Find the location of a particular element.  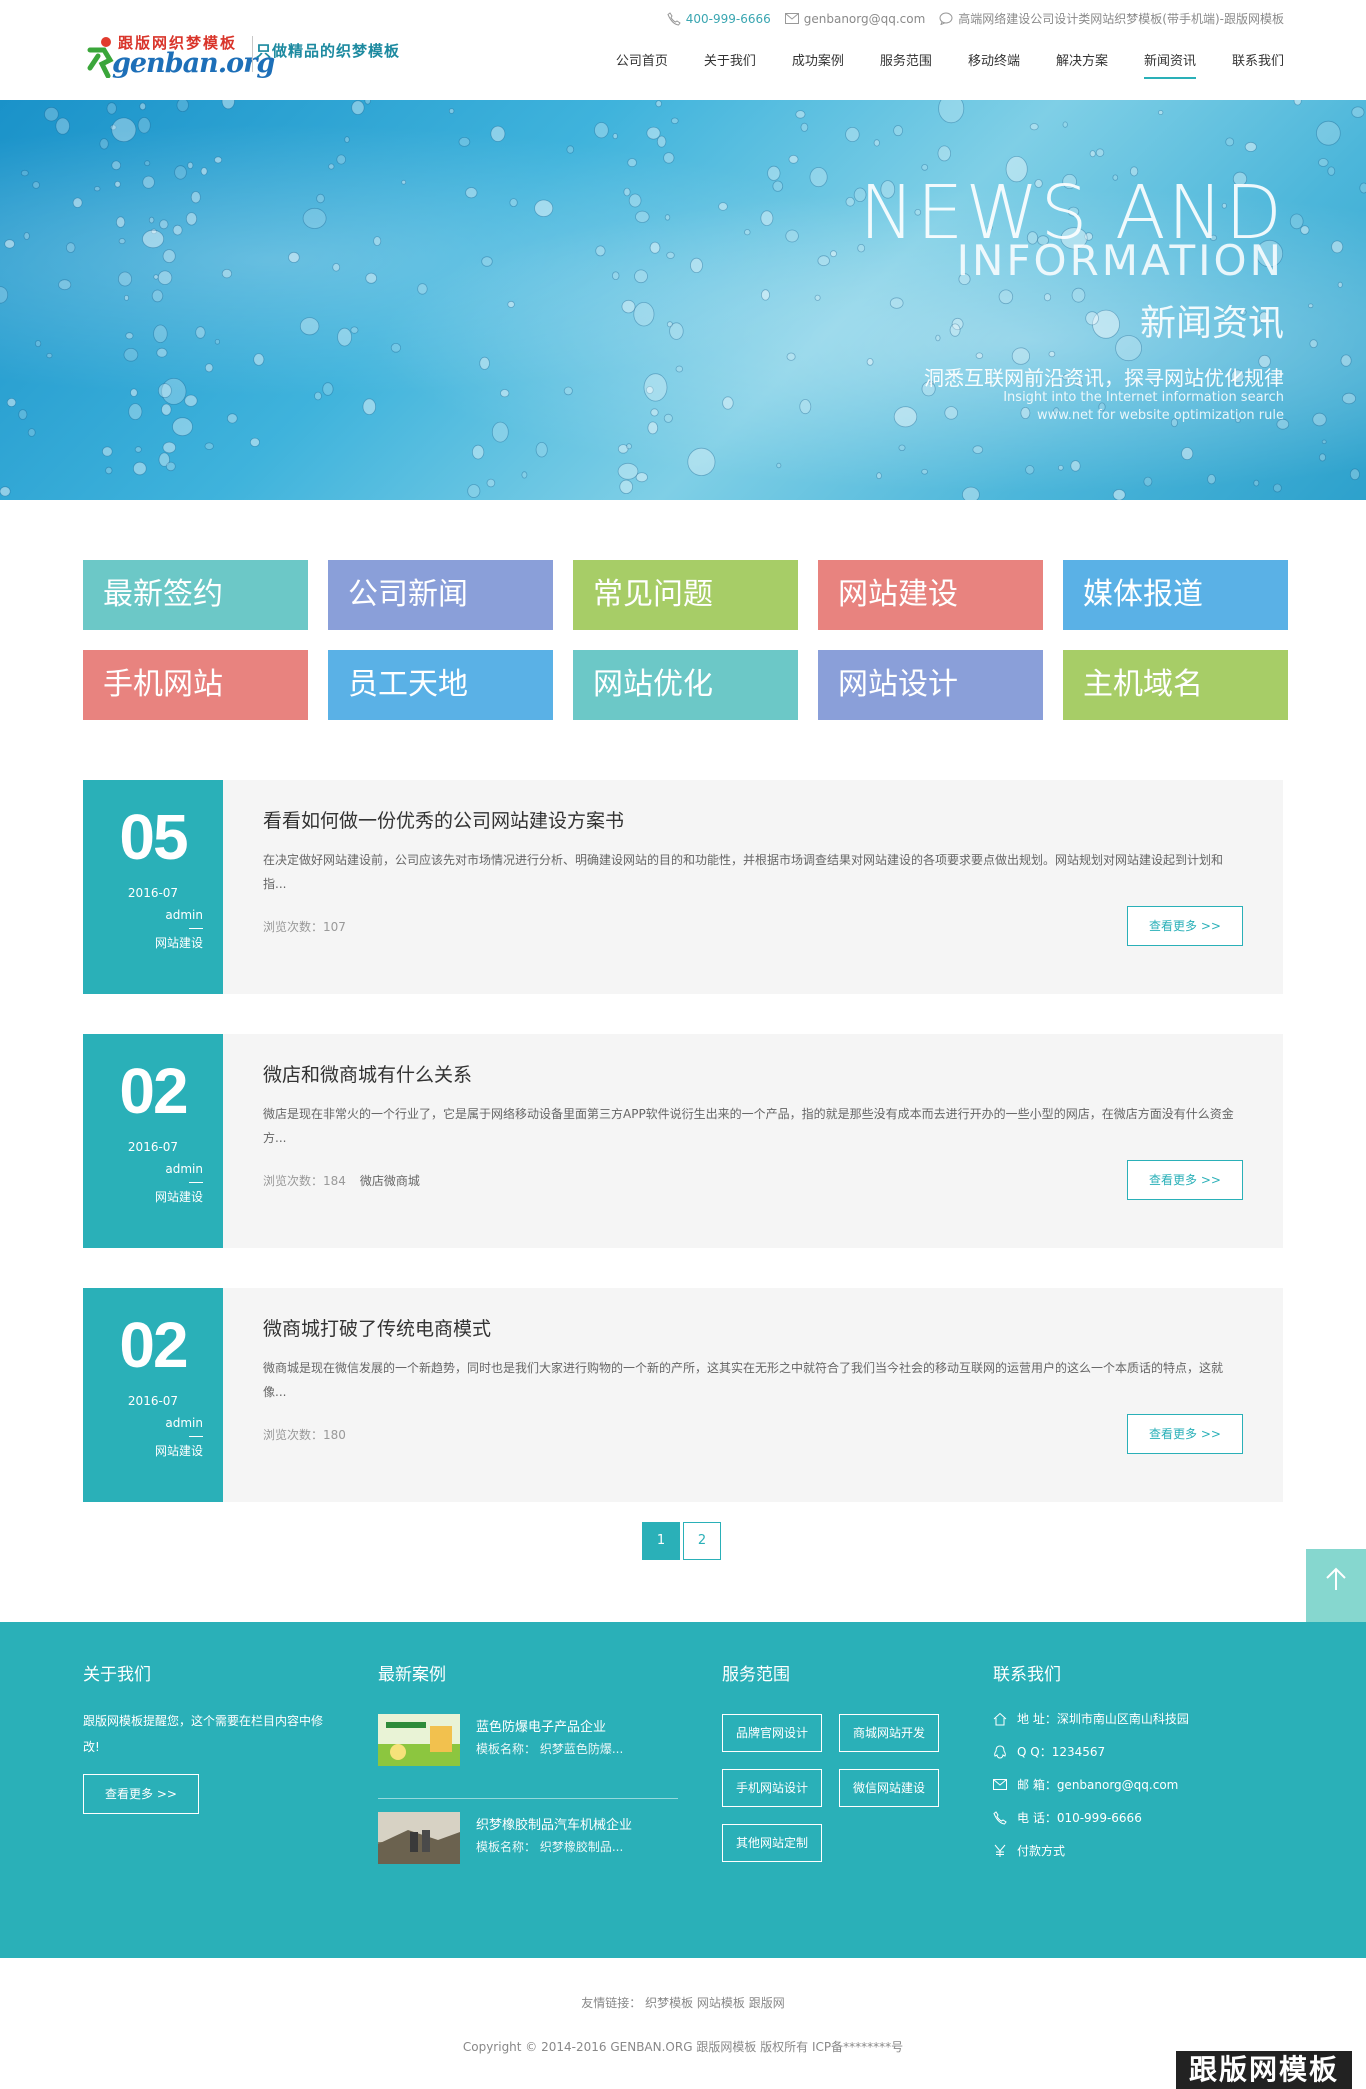

news-tag: 微店微商城 is located at coordinates (390, 1181).